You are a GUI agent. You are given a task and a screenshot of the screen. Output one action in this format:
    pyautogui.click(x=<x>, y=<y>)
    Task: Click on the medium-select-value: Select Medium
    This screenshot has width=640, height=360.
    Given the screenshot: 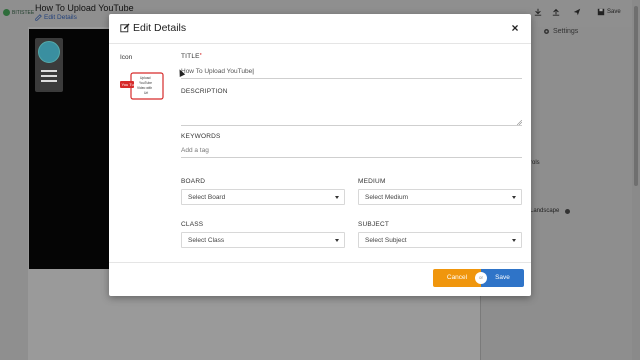 What is the action you would take?
    pyautogui.click(x=386, y=197)
    